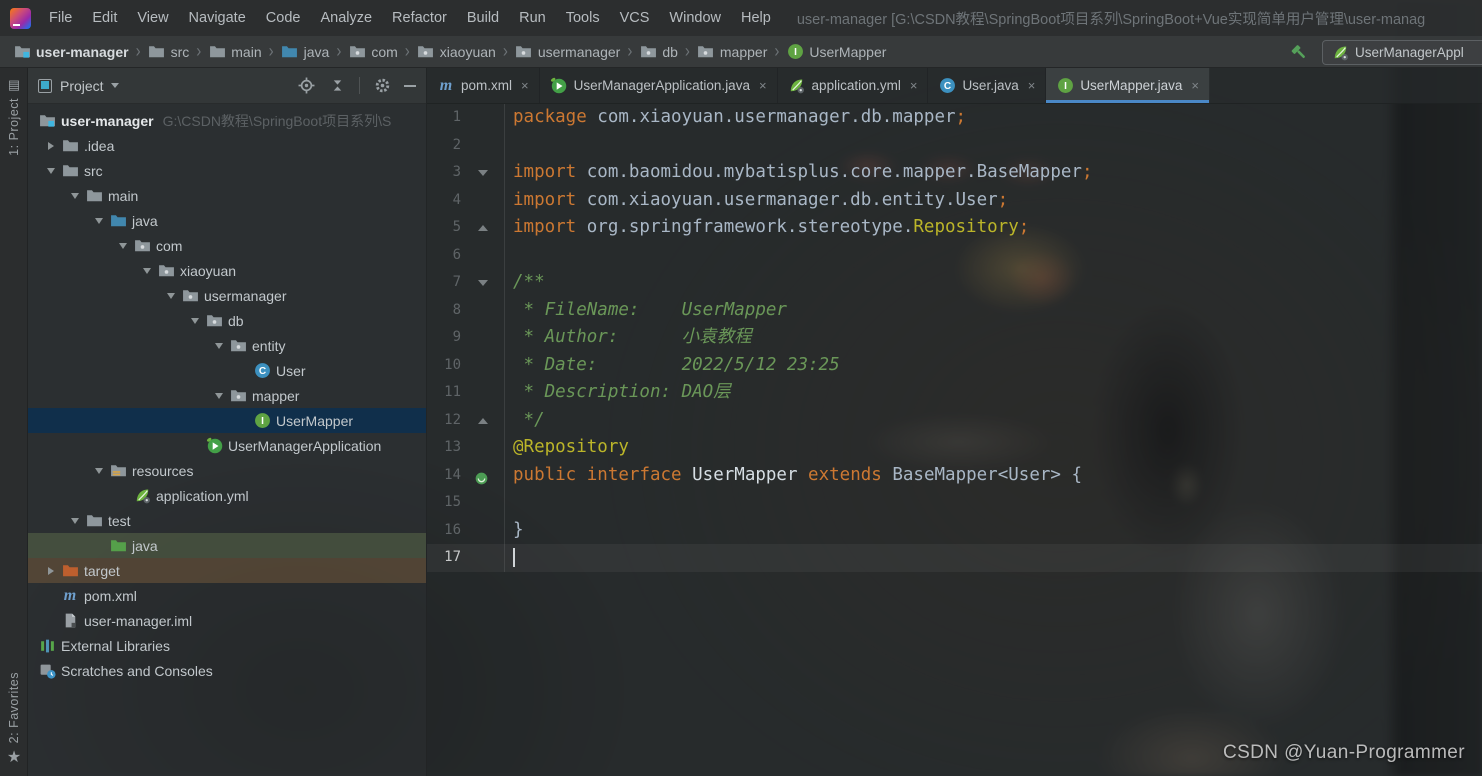 The image size is (1482, 776). I want to click on menu-build: Build, so click(483, 18).